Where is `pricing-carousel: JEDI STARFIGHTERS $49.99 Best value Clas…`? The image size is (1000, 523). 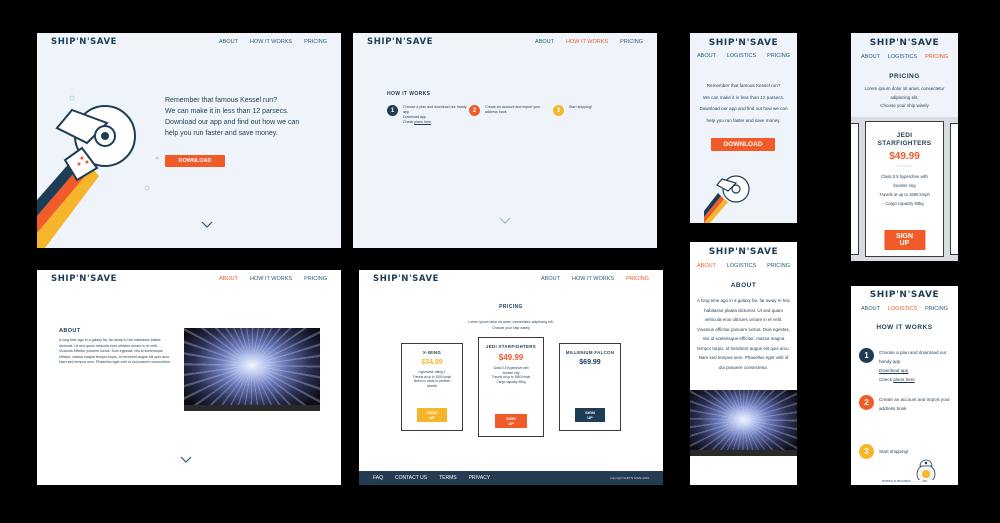
pricing-carousel: JEDI STARFIGHTERS $49.99 Best value Clas… is located at coordinates (904, 189).